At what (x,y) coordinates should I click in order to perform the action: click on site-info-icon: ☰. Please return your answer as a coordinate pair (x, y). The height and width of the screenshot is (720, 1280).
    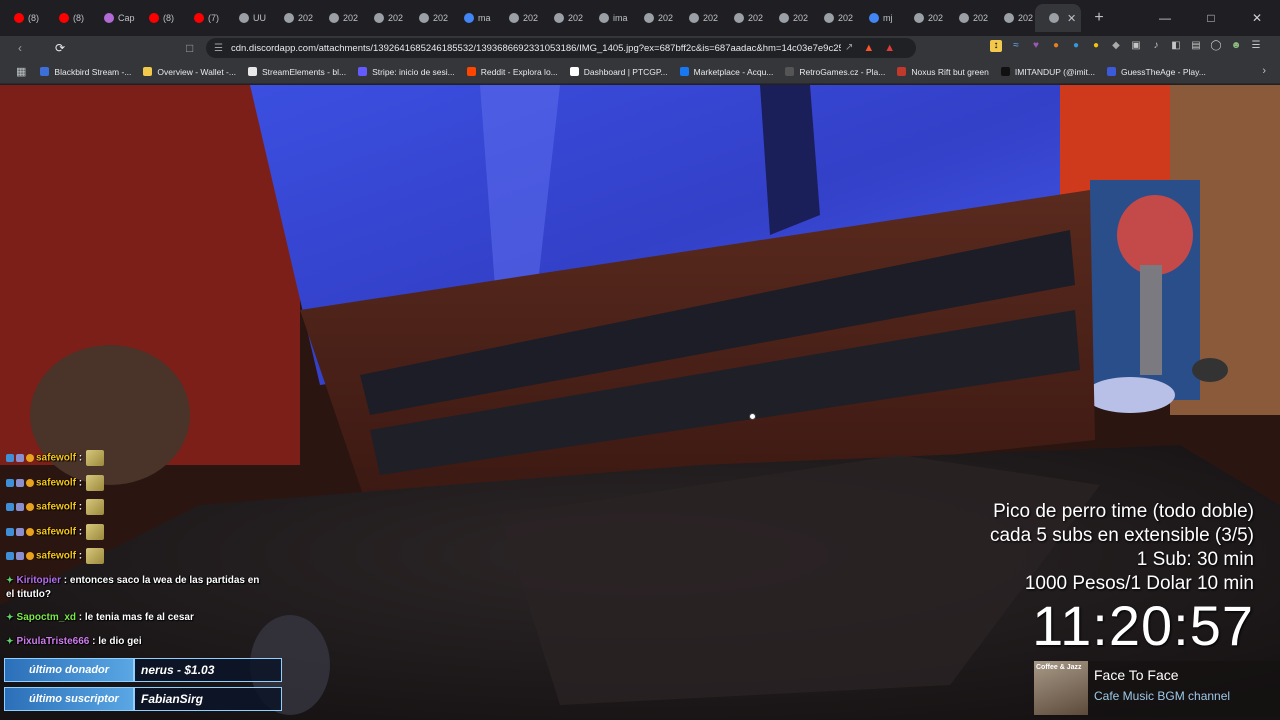
    Looking at the image, I should click on (218, 48).